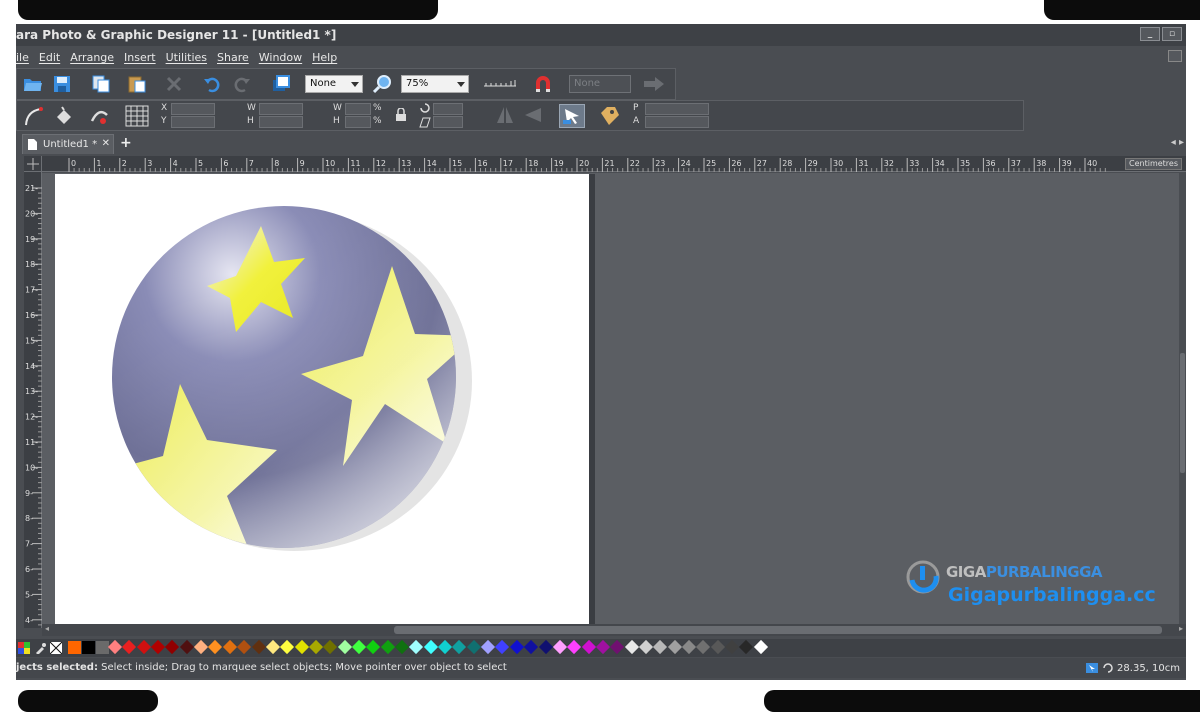 The width and height of the screenshot is (1200, 720). Describe the element at coordinates (62, 84) in the screenshot. I see `save-icon` at that location.